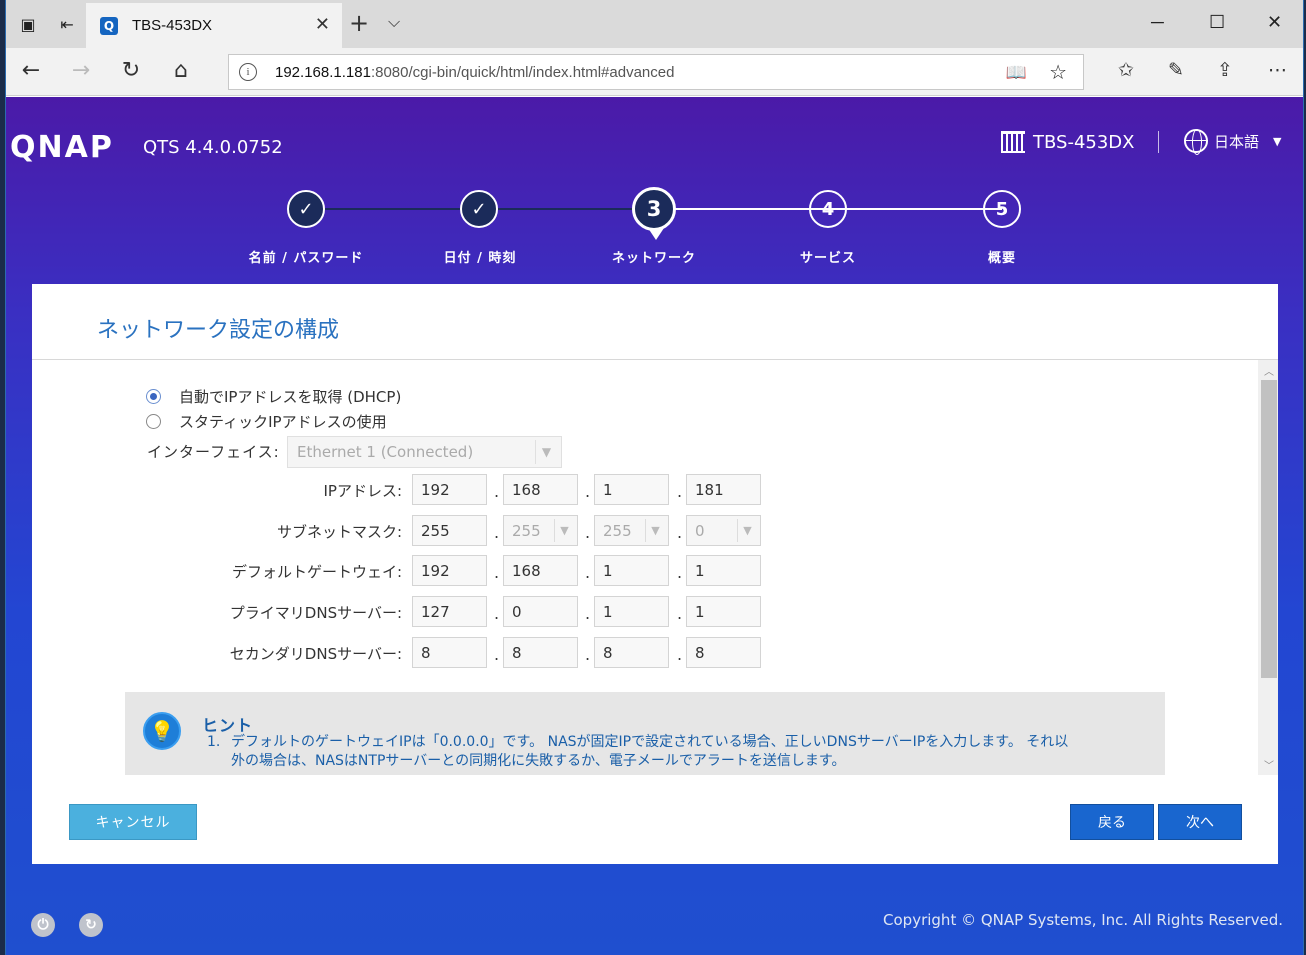 Image resolution: width=1306 pixels, height=955 pixels. What do you see at coordinates (31, 70) in the screenshot?
I see `back-arrow-icon: ←` at bounding box center [31, 70].